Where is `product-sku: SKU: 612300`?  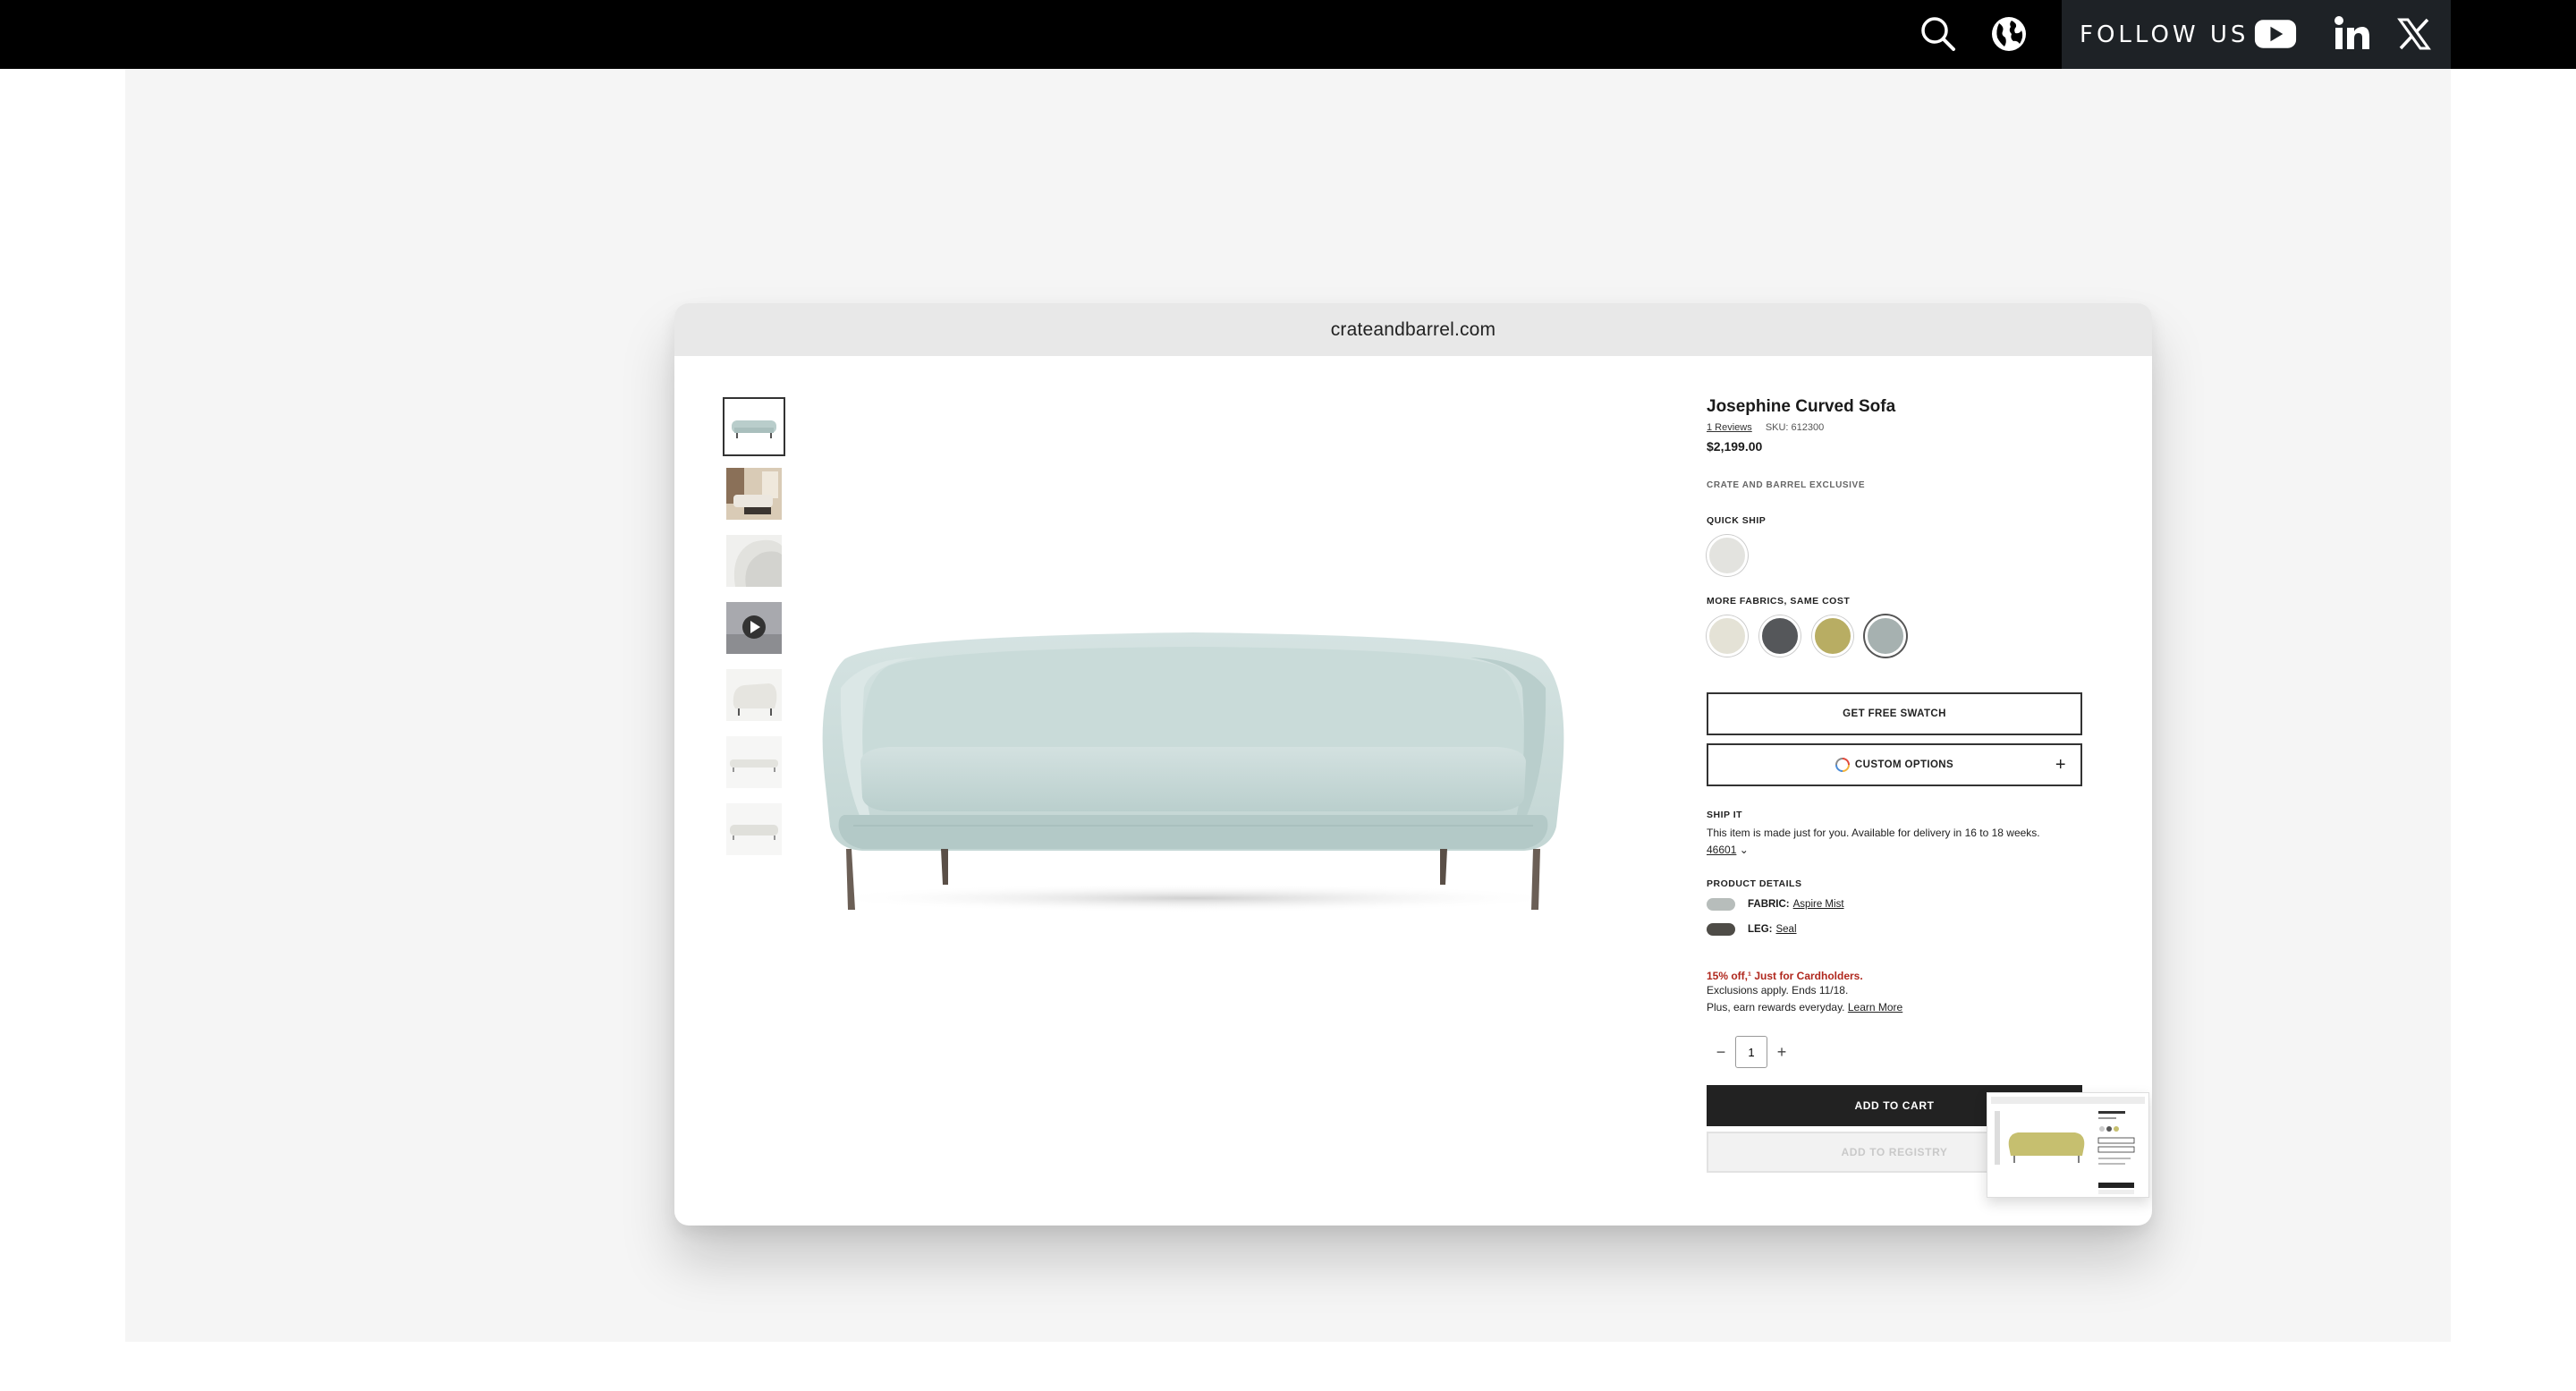
product-sku: SKU: 612300 is located at coordinates (1795, 427).